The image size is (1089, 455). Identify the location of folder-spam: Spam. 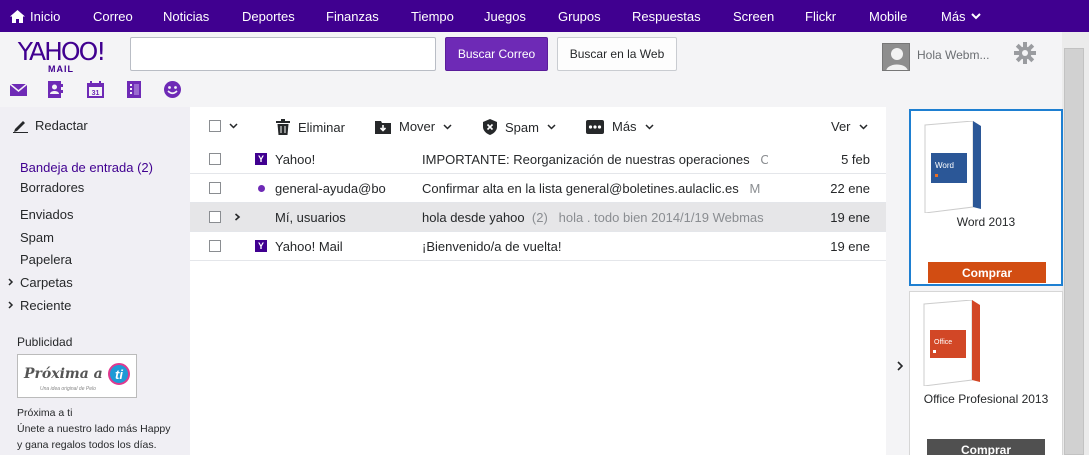
(37, 237).